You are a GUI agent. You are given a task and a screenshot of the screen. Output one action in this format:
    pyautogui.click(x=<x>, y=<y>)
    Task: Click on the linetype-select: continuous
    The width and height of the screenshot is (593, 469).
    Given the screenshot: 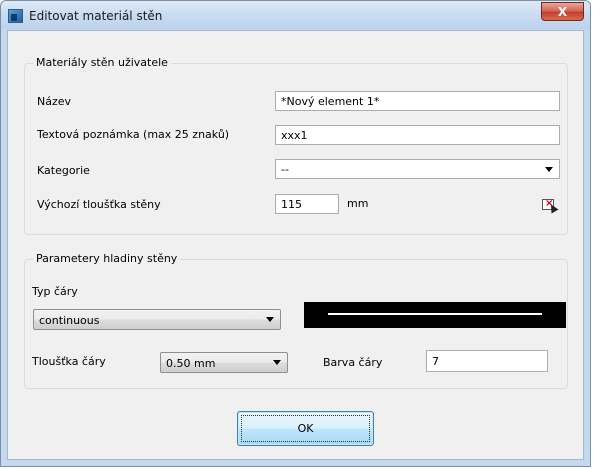 What is the action you would take?
    pyautogui.click(x=157, y=319)
    